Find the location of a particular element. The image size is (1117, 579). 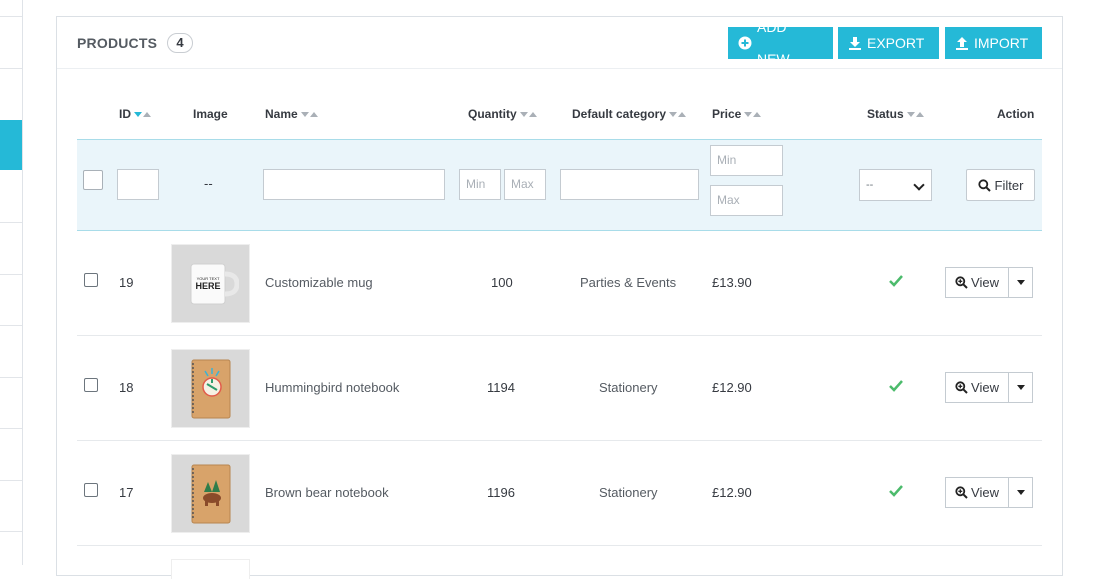

product-name: Brown bear notebook is located at coordinates (327, 492).